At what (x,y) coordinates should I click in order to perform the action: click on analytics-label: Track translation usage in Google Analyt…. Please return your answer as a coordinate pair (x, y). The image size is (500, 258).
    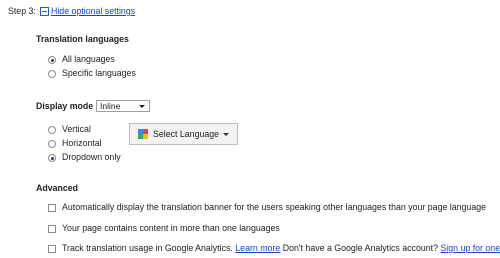
    Looking at the image, I should click on (147, 248).